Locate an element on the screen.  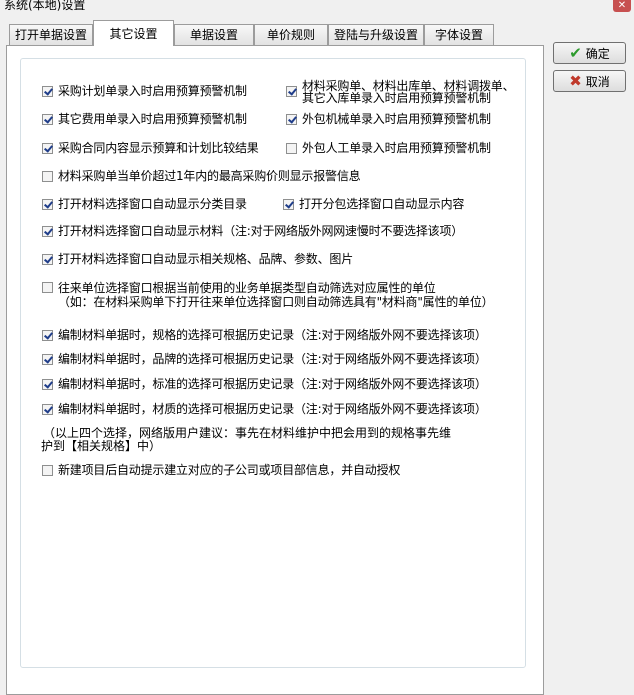
tab-login-upgrade: 登陆与升级设置 is located at coordinates (376, 34).